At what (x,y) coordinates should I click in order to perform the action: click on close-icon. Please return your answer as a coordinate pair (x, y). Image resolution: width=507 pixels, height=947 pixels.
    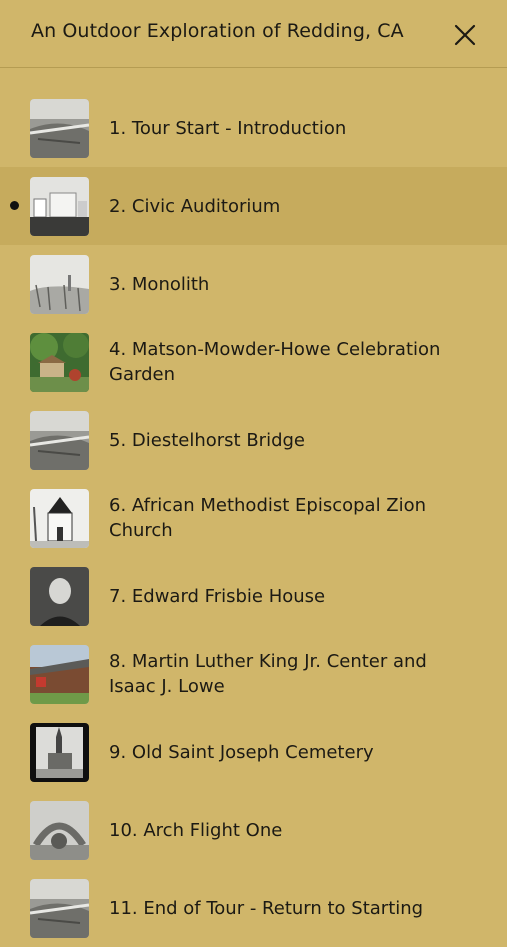
    Looking at the image, I should click on (465, 35).